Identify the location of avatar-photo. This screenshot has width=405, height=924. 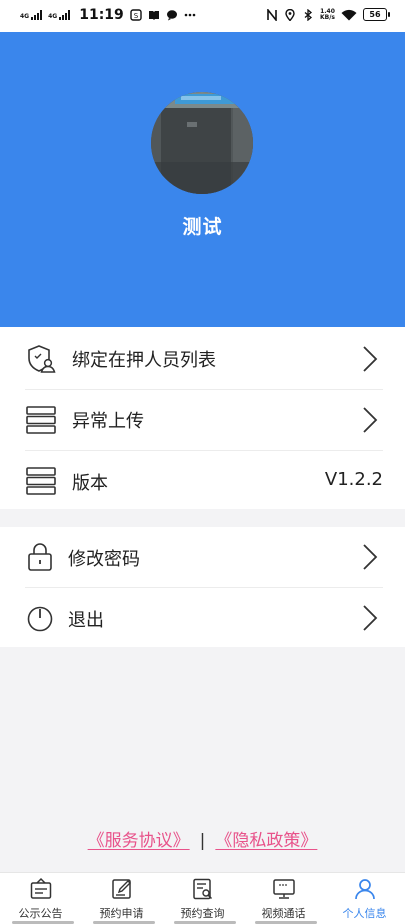
(202, 143).